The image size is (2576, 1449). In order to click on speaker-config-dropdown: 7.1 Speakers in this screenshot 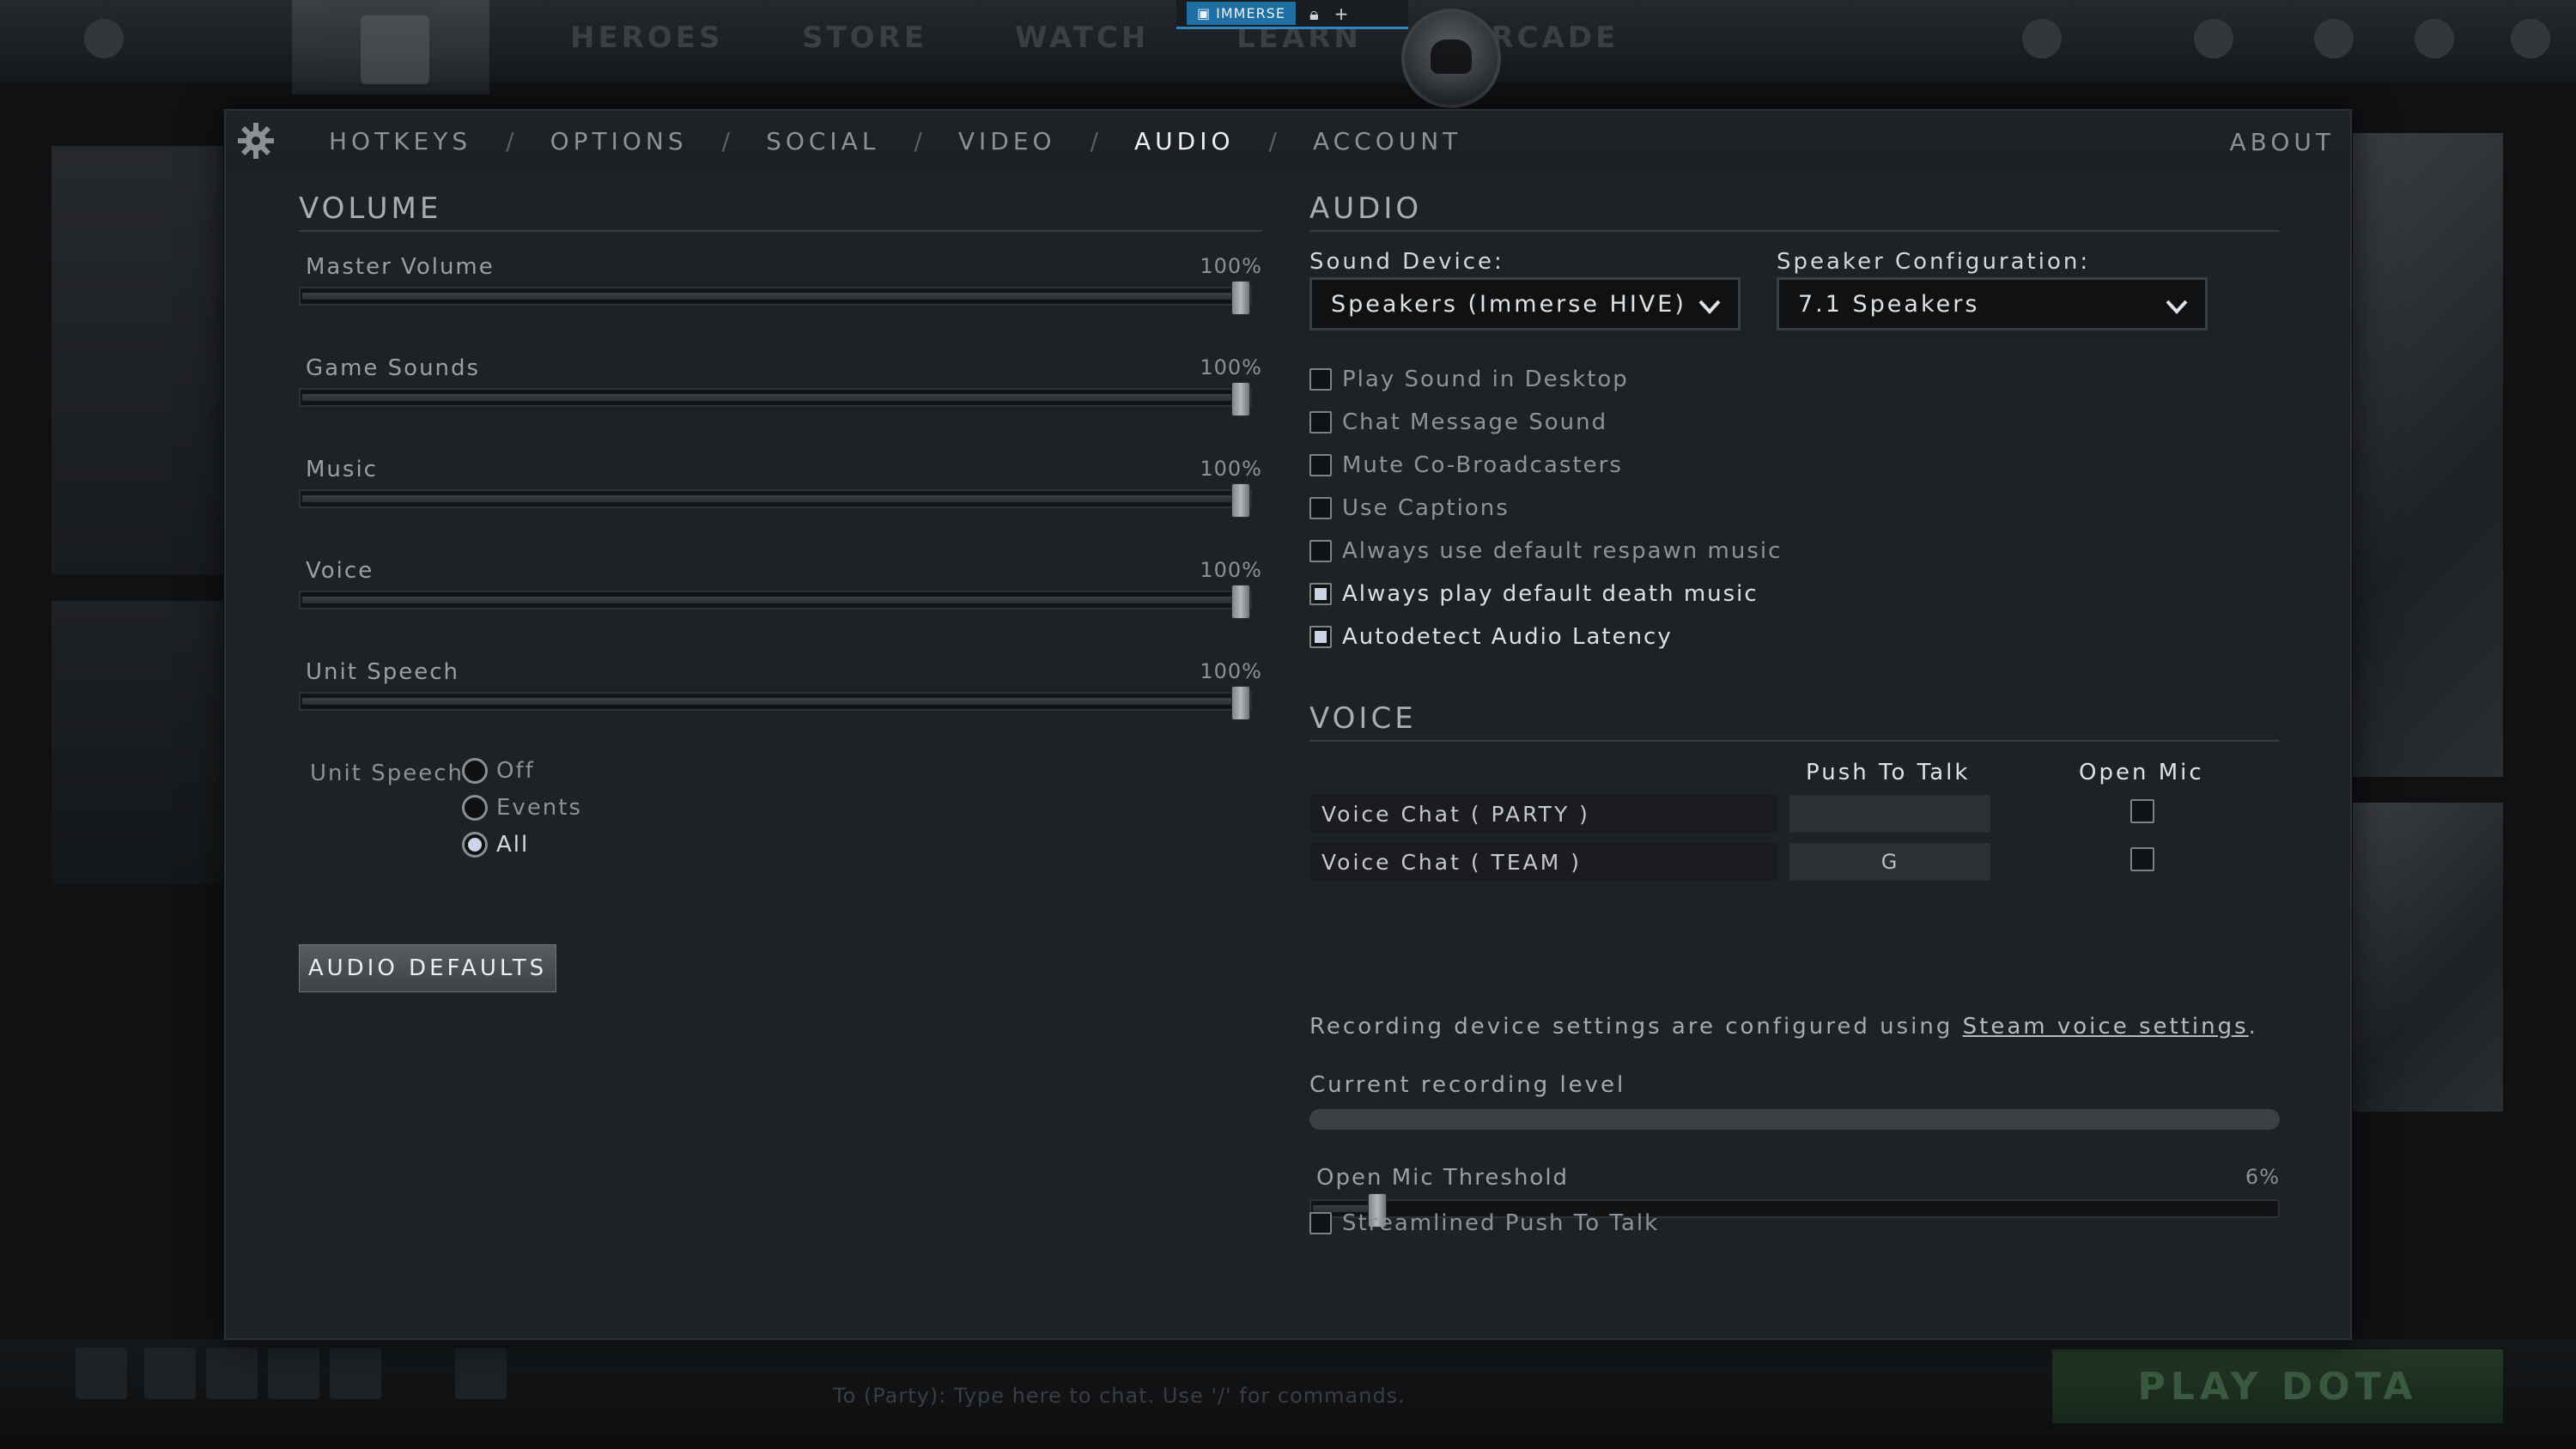, I will do `click(1992, 303)`.